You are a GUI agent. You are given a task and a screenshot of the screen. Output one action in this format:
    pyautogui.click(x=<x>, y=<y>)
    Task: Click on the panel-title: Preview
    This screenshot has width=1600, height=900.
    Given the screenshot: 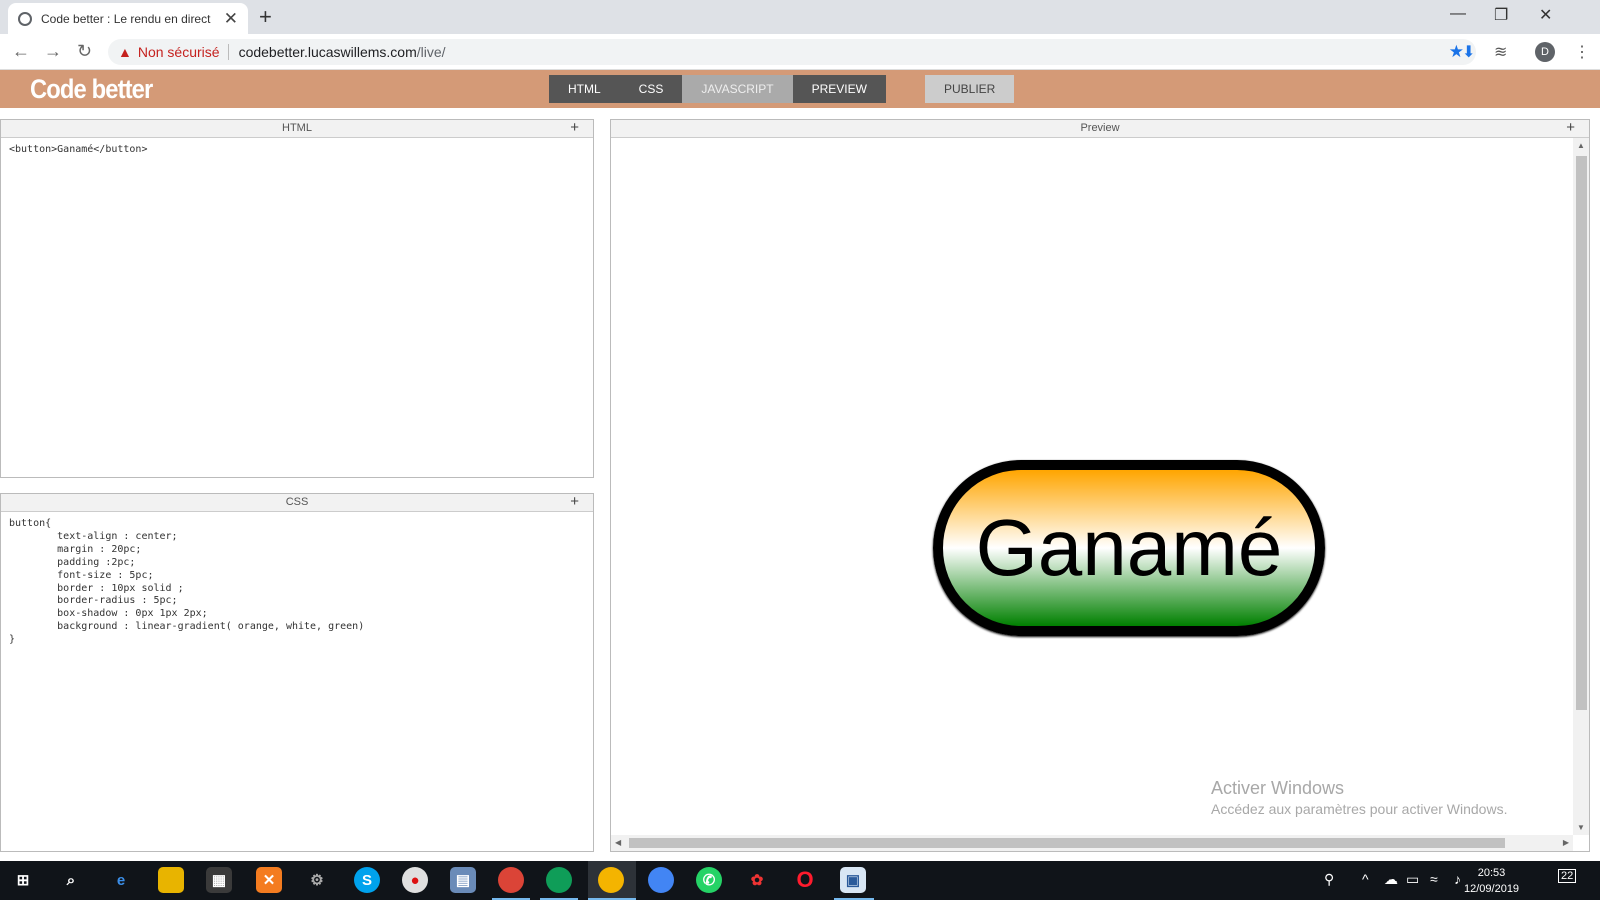 What is the action you would take?
    pyautogui.click(x=1100, y=128)
    